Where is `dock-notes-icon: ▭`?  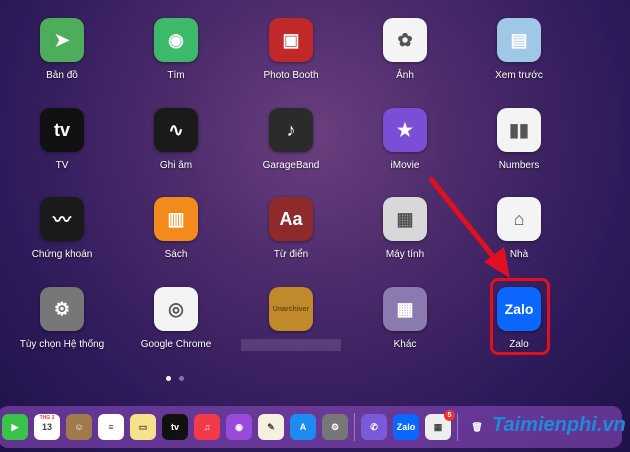
dock-notes-icon: ▭ is located at coordinates (143, 427).